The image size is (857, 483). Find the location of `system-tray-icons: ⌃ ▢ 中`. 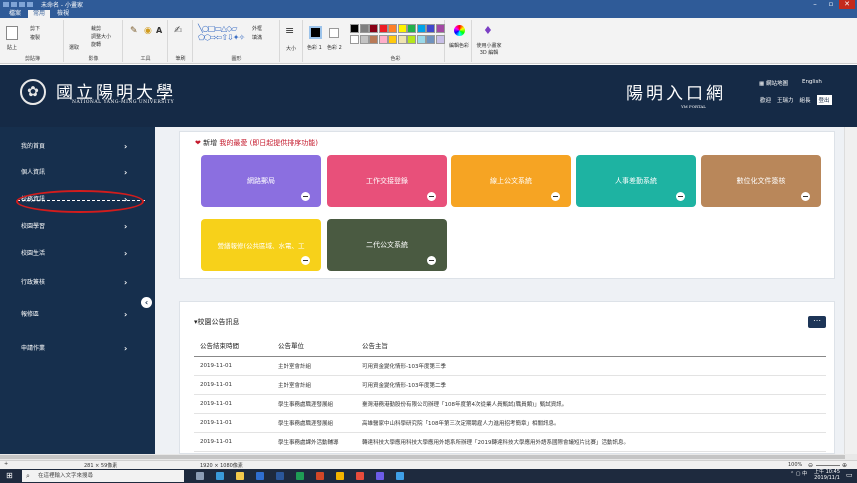

system-tray-icons: ⌃ ▢ 中 is located at coordinates (798, 473).